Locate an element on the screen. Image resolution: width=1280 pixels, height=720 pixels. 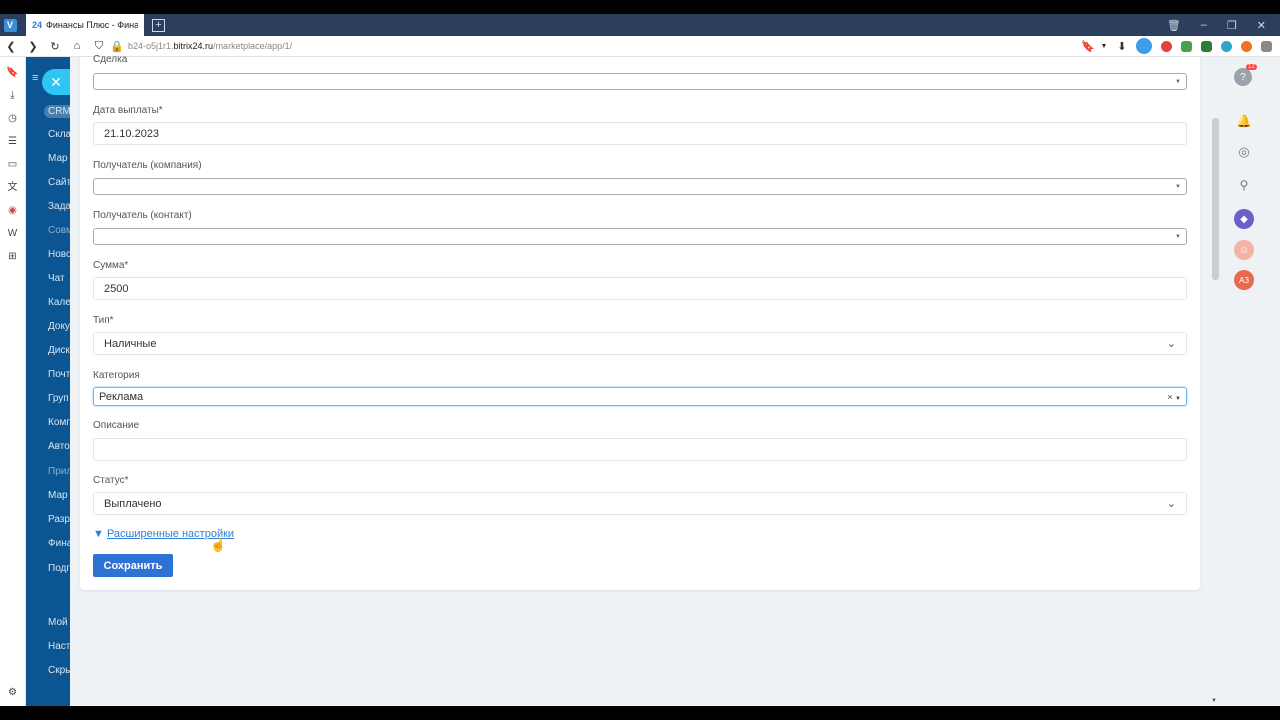
amount-input: 2500 is located at coordinates (640, 288).